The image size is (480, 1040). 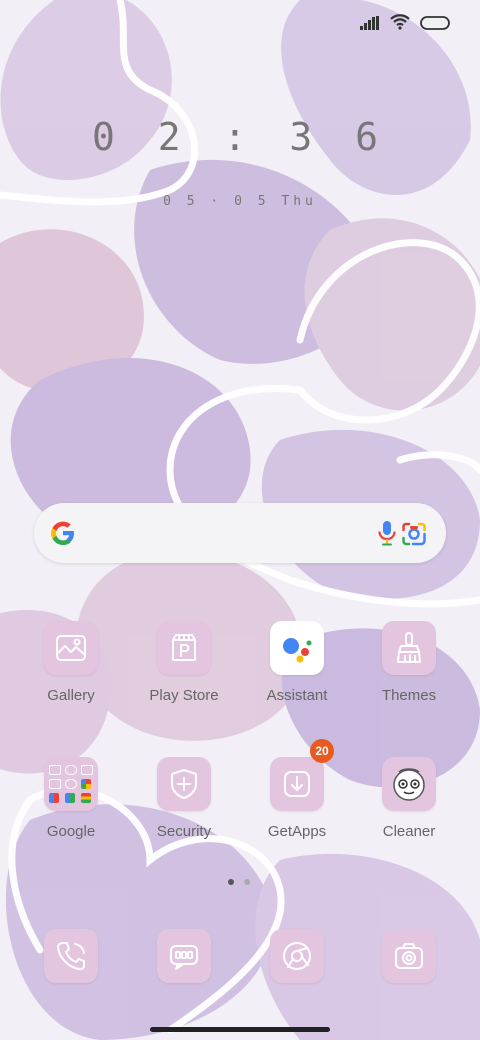 I want to click on google-search-bar, so click(x=240, y=533).